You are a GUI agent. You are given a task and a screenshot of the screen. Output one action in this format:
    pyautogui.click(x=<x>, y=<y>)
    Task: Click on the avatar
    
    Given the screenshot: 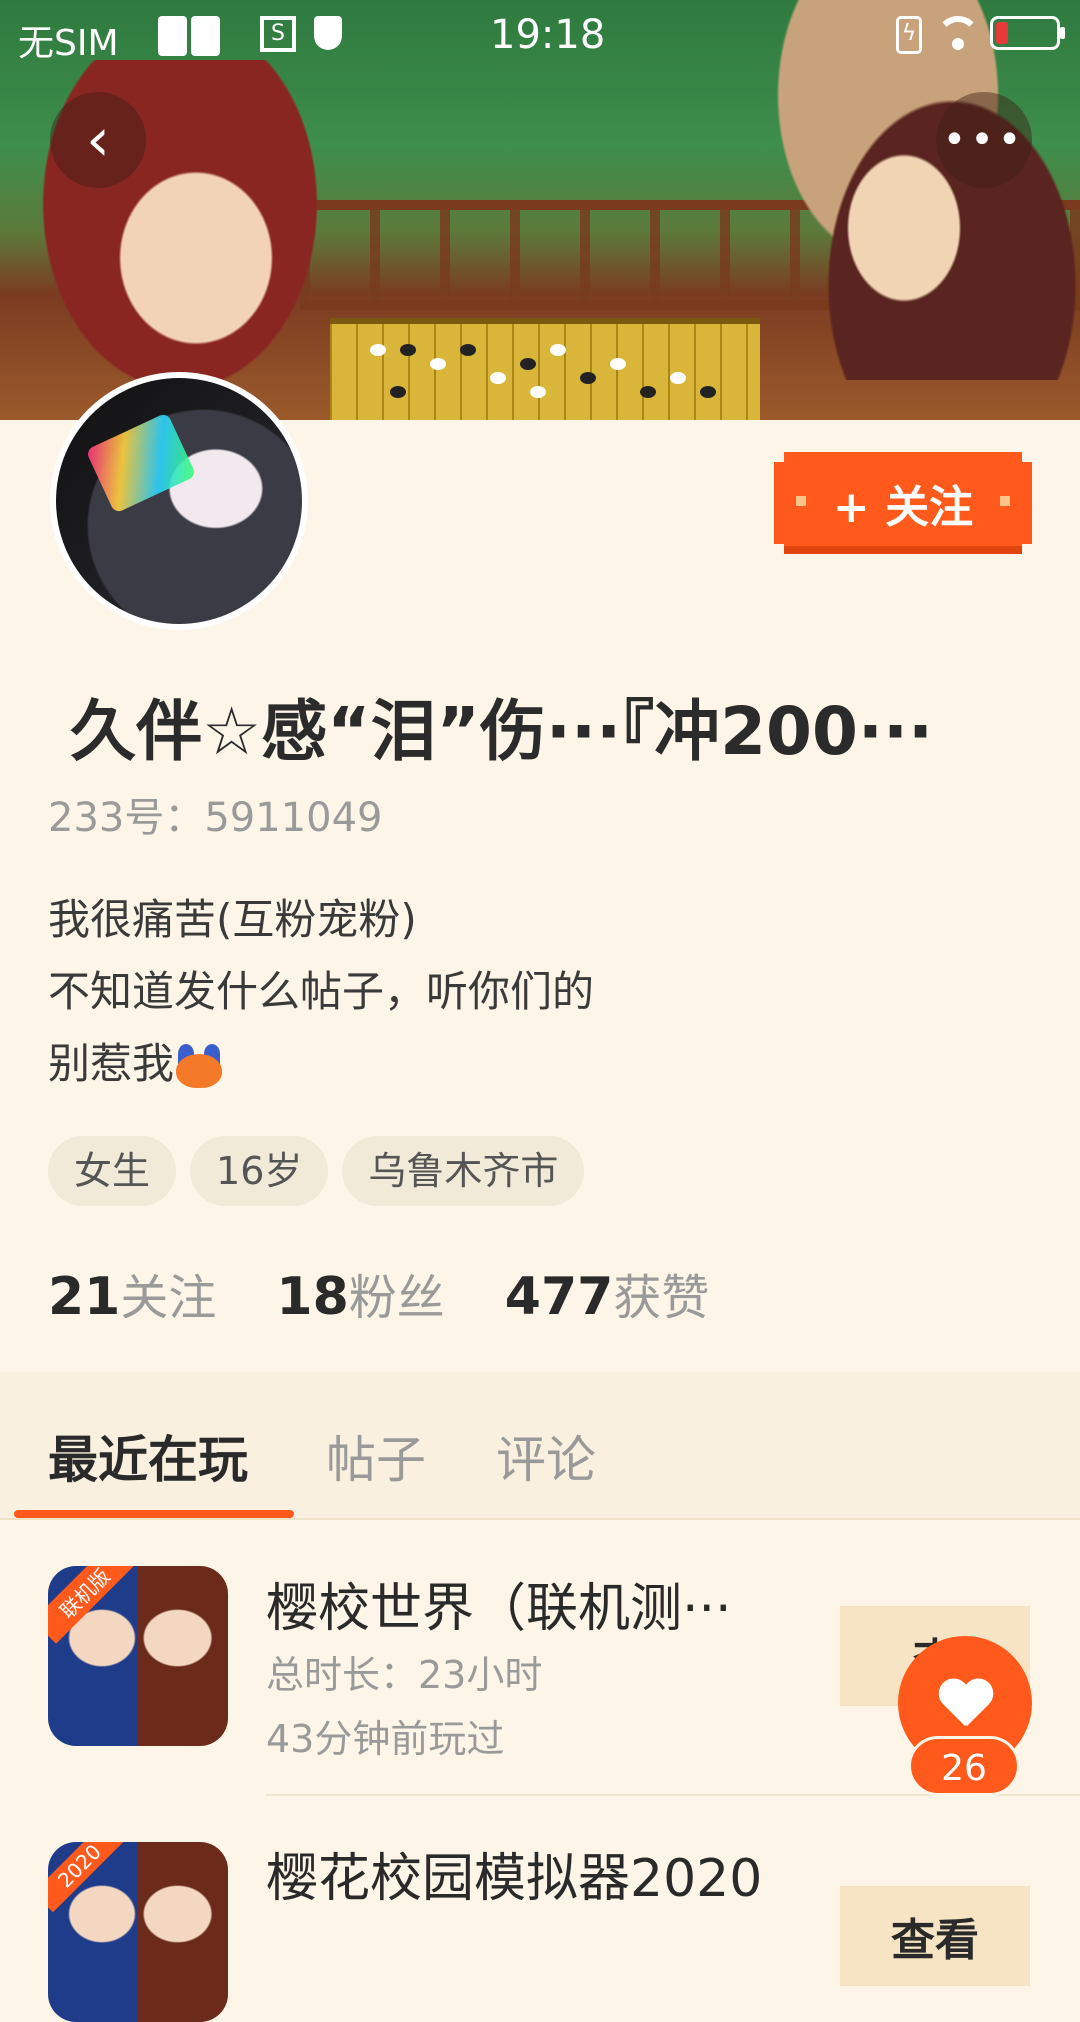 What is the action you would take?
    pyautogui.click(x=179, y=501)
    